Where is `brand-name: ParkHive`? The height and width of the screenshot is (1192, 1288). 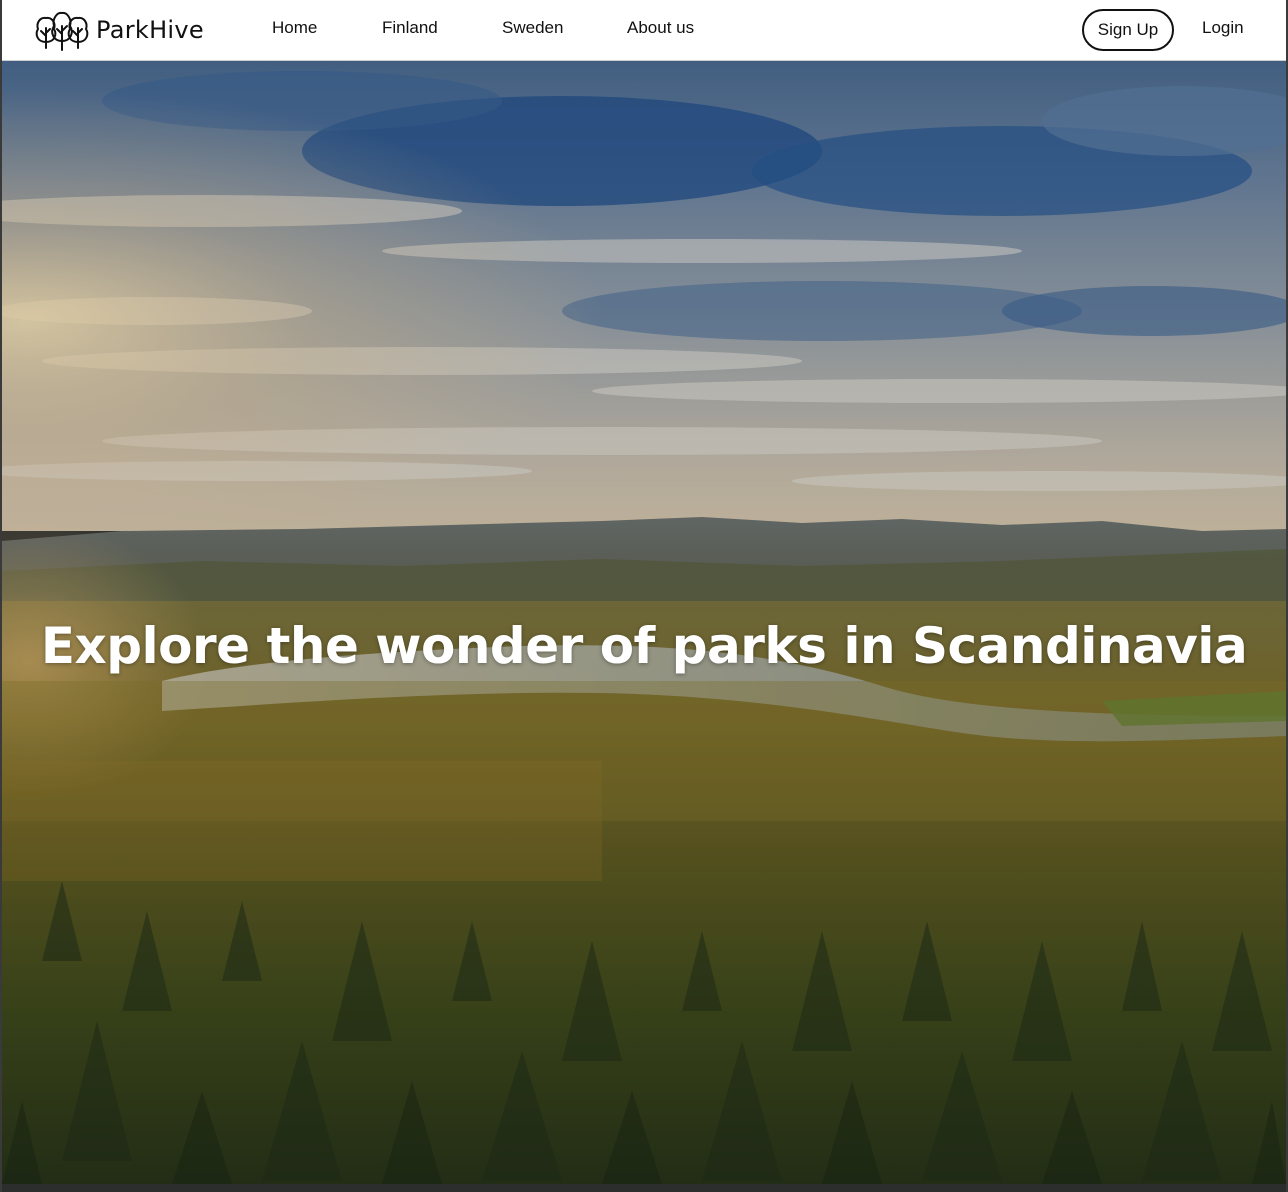 brand-name: ParkHive is located at coordinates (150, 30).